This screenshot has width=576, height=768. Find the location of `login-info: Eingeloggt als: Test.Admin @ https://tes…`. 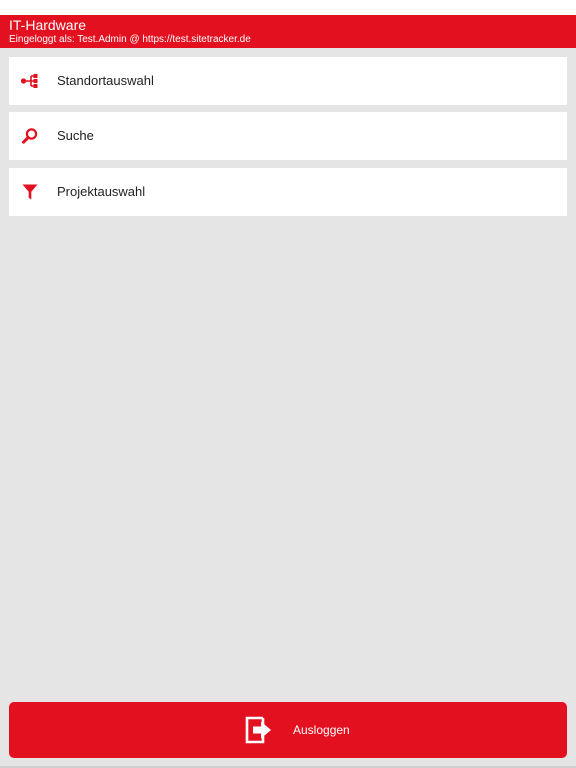

login-info: Eingeloggt als: Test.Admin @ https://tes… is located at coordinates (130, 39).